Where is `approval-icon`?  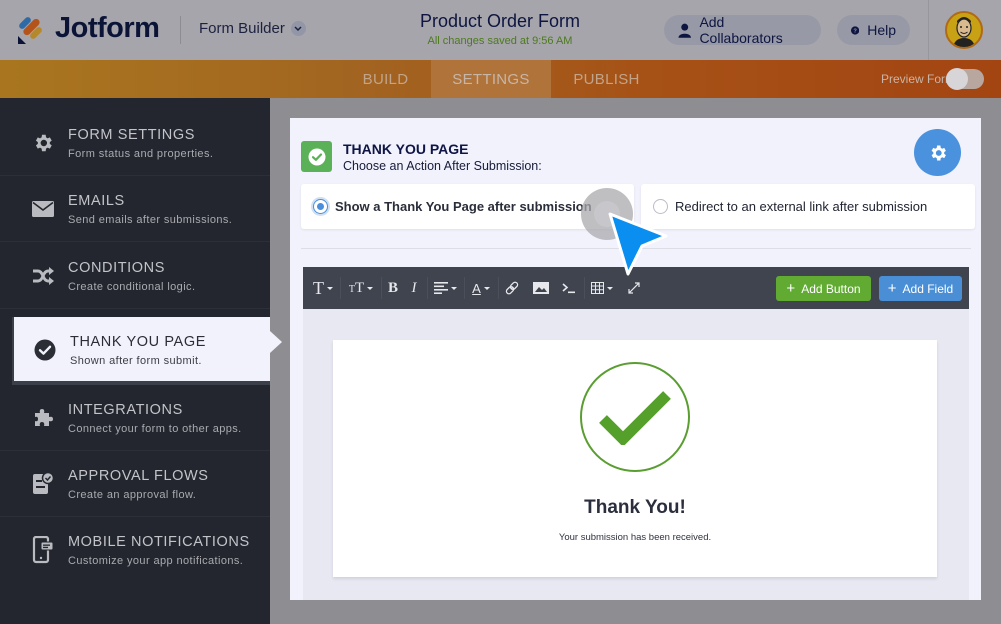 approval-icon is located at coordinates (43, 484).